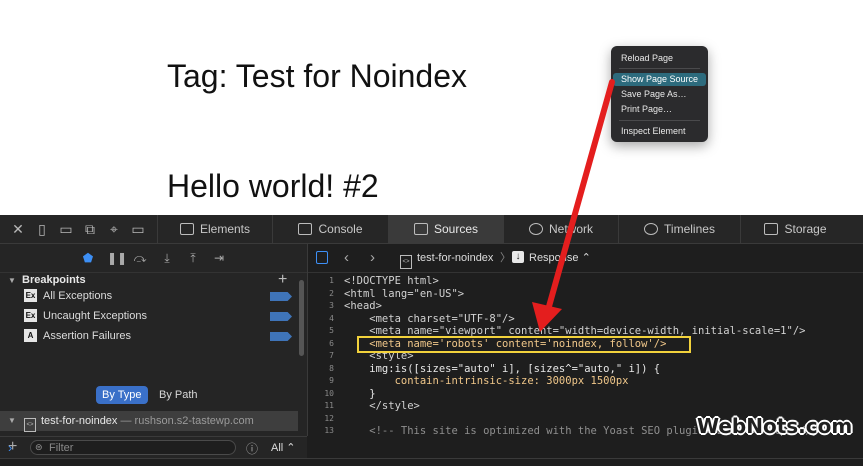  Describe the element at coordinates (193, 258) in the screenshot. I see `step-out-icon: ⤒` at that location.